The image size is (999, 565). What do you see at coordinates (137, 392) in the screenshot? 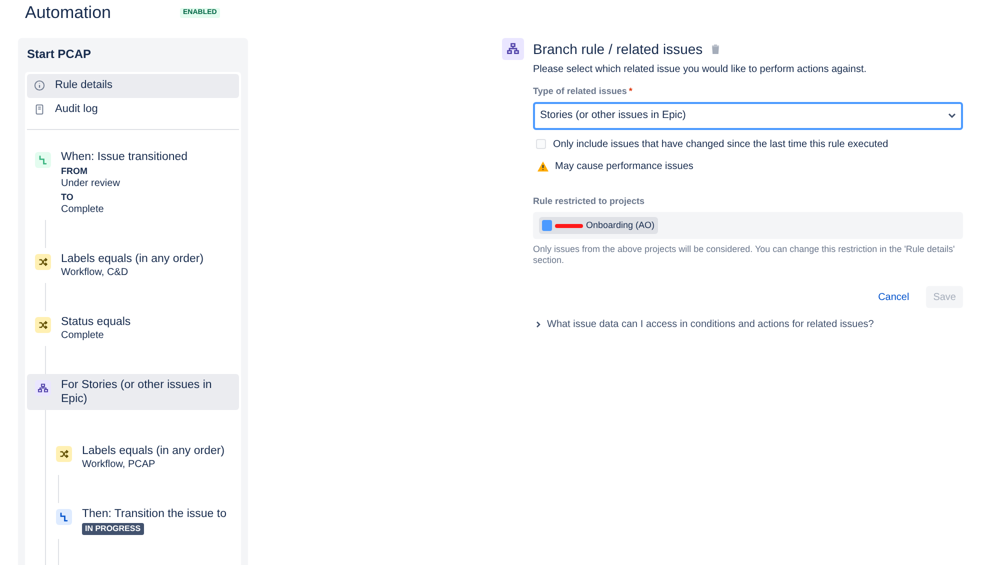
I see `step-title: For Stories (or other issues in Epic)` at bounding box center [137, 392].